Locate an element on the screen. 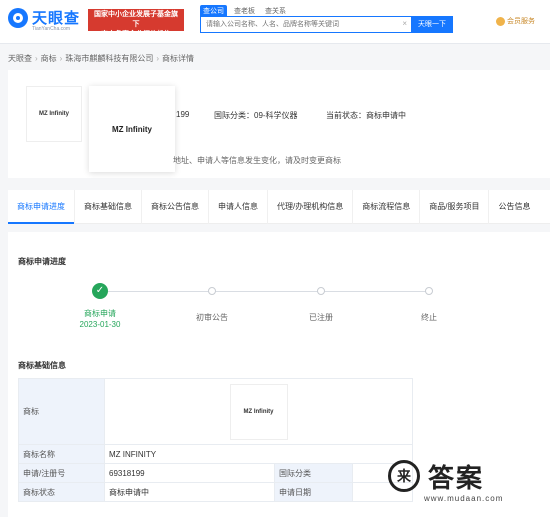  step-label: 初审公告 is located at coordinates (212, 317).